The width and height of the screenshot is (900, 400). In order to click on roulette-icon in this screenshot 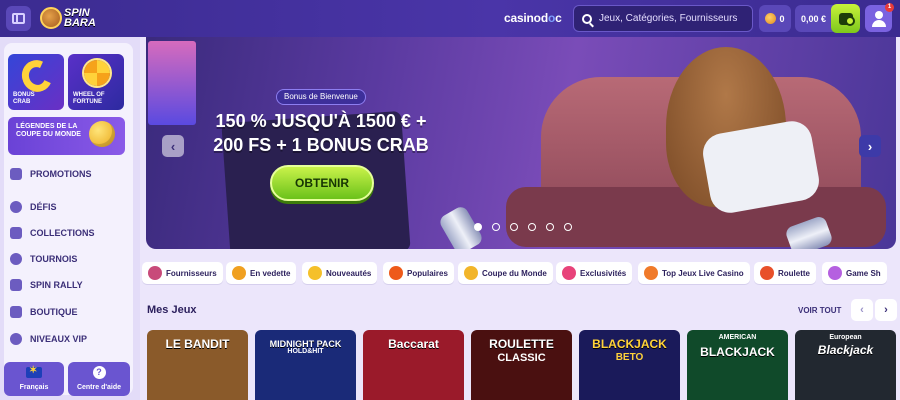, I will do `click(767, 273)`.